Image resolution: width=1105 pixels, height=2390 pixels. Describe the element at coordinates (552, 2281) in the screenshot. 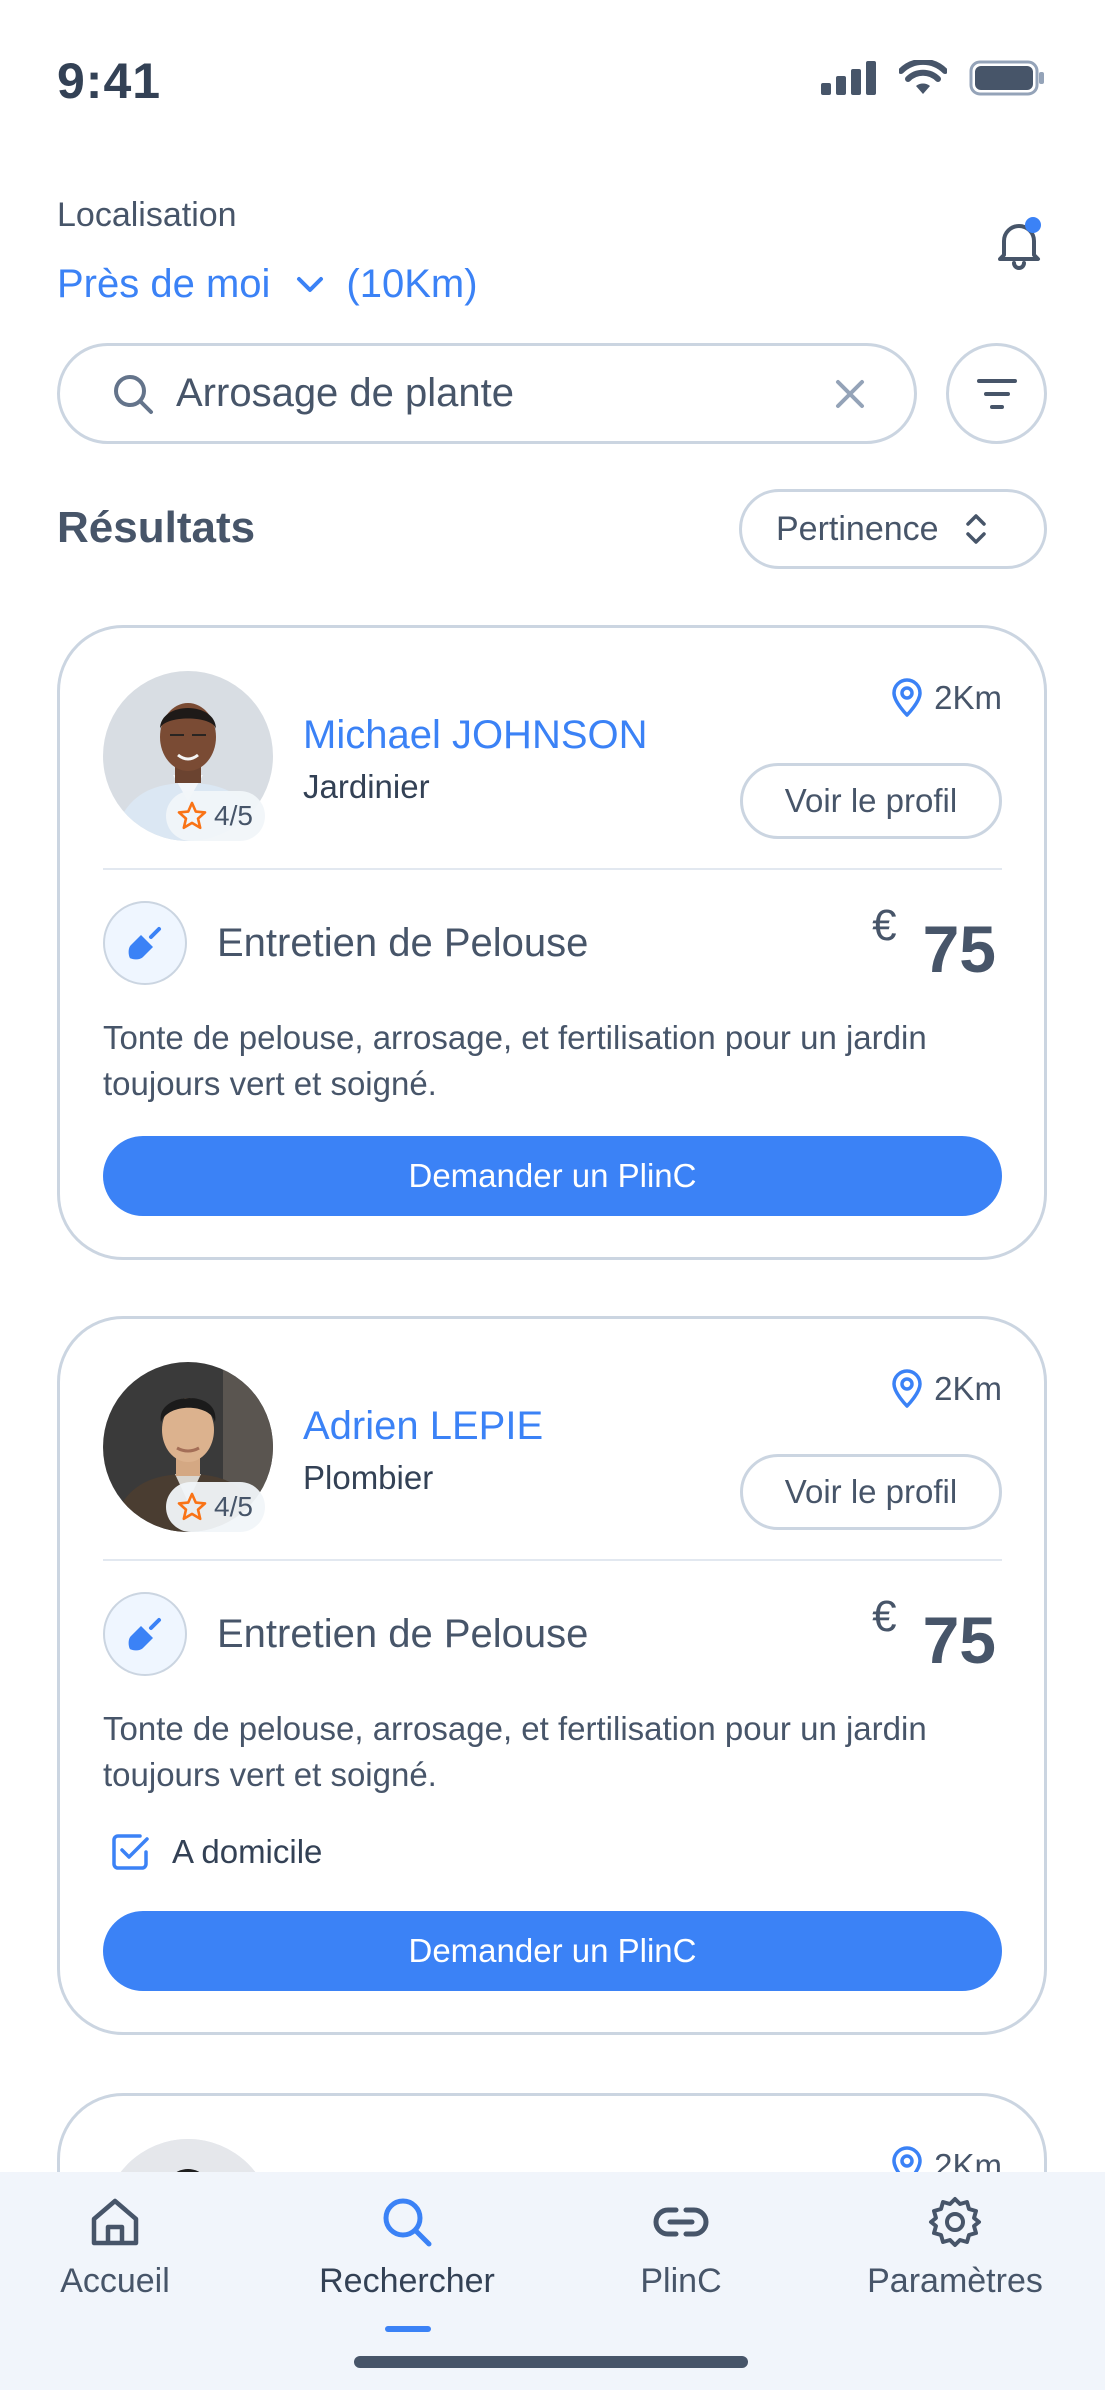

I see `tab-bar: Accueil Rechercher PlinC Paramètres` at that location.